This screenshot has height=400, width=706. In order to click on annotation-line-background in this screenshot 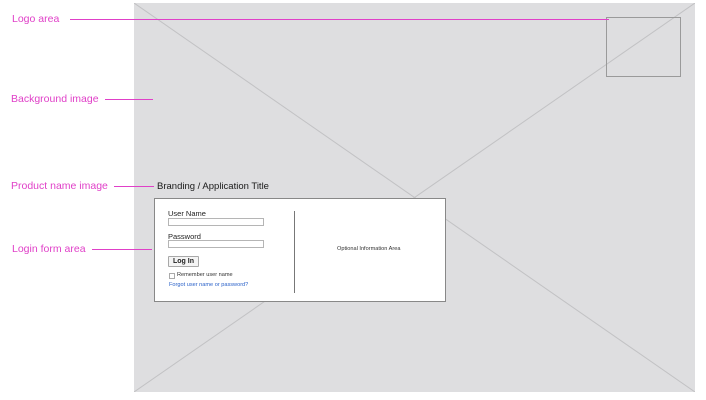, I will do `click(129, 99)`.